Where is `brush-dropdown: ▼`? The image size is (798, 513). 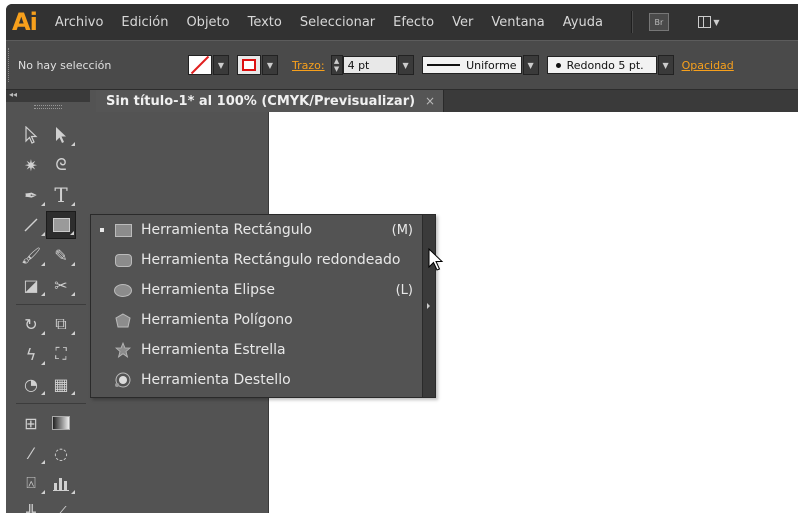 brush-dropdown: ▼ is located at coordinates (665, 65).